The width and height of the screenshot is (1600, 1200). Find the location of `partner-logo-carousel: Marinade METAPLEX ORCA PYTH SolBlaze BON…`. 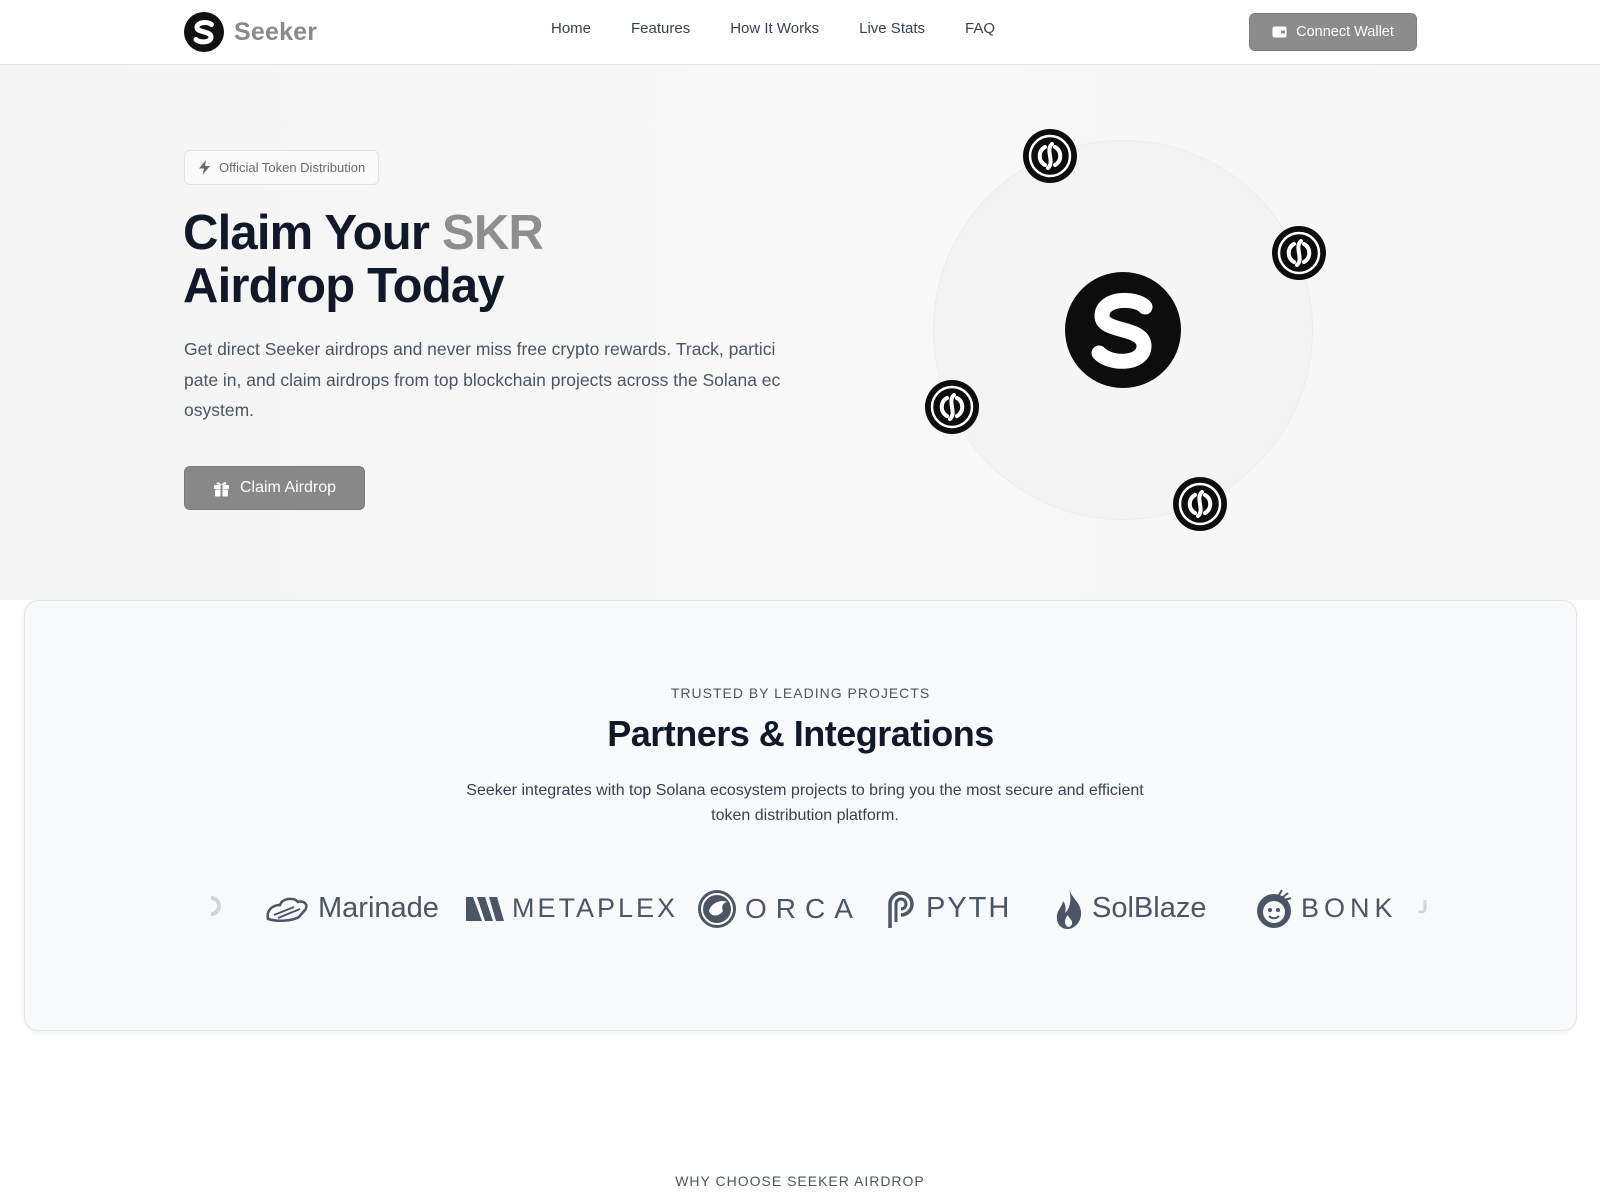

partner-logo-carousel: Marinade METAPLEX ORCA PYTH SolBlaze BON… is located at coordinates (815, 908).